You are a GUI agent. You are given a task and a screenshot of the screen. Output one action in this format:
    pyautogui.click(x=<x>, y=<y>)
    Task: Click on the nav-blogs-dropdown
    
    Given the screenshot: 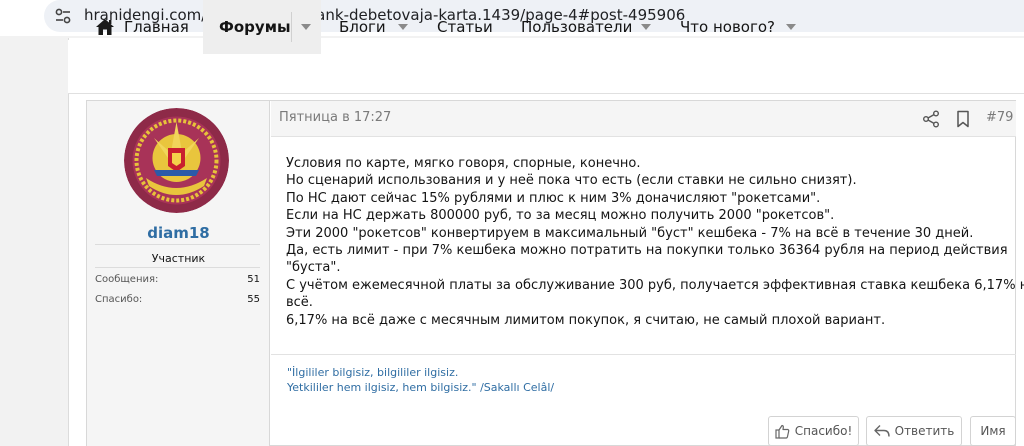 What is the action you would take?
    pyautogui.click(x=403, y=27)
    